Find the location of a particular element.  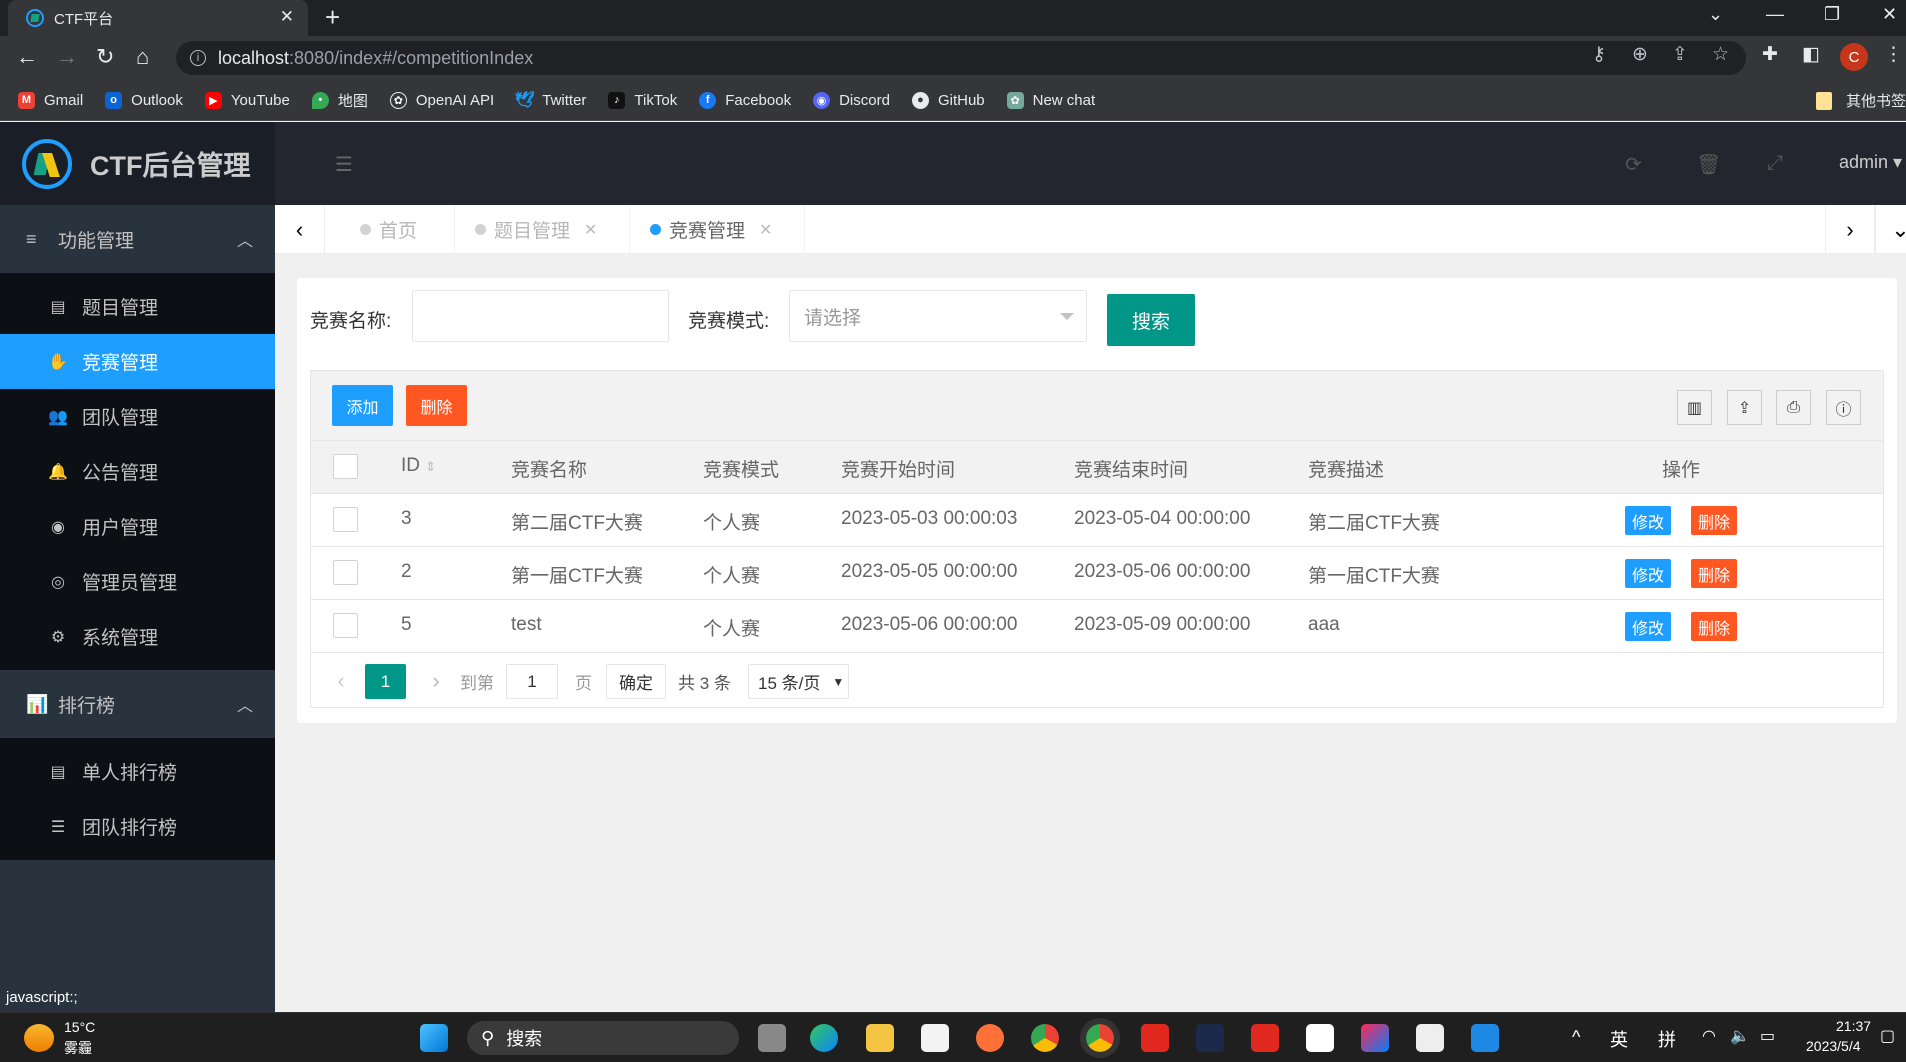

wps-icon is located at coordinates (1155, 1038).